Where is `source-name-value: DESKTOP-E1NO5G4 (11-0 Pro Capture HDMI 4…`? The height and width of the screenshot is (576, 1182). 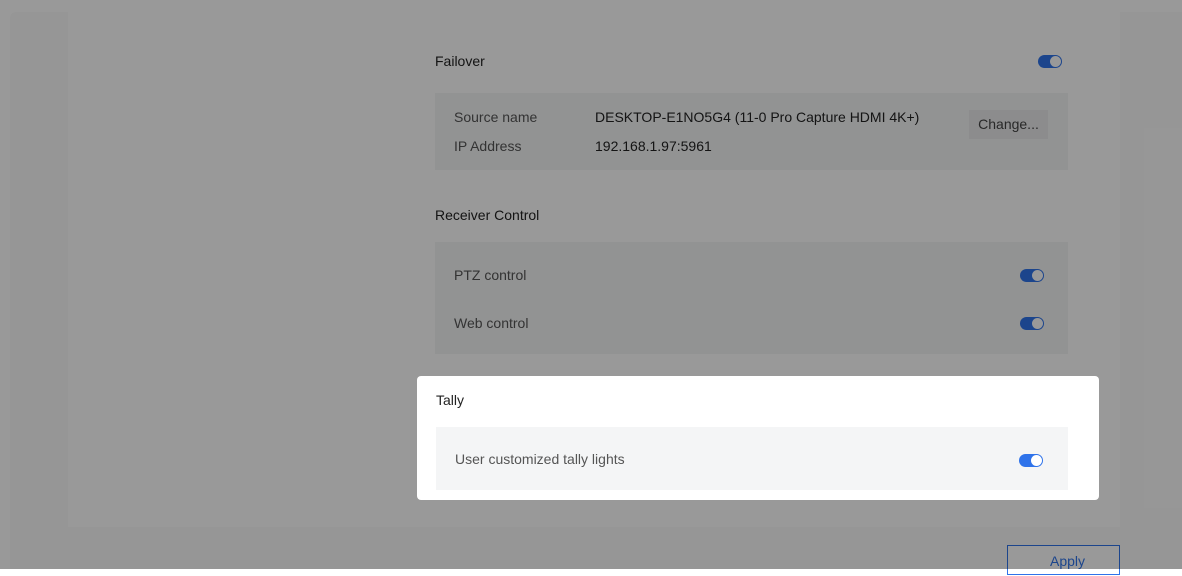 source-name-value: DESKTOP-E1NO5G4 (11-0 Pro Capture HDMI 4… is located at coordinates (757, 117).